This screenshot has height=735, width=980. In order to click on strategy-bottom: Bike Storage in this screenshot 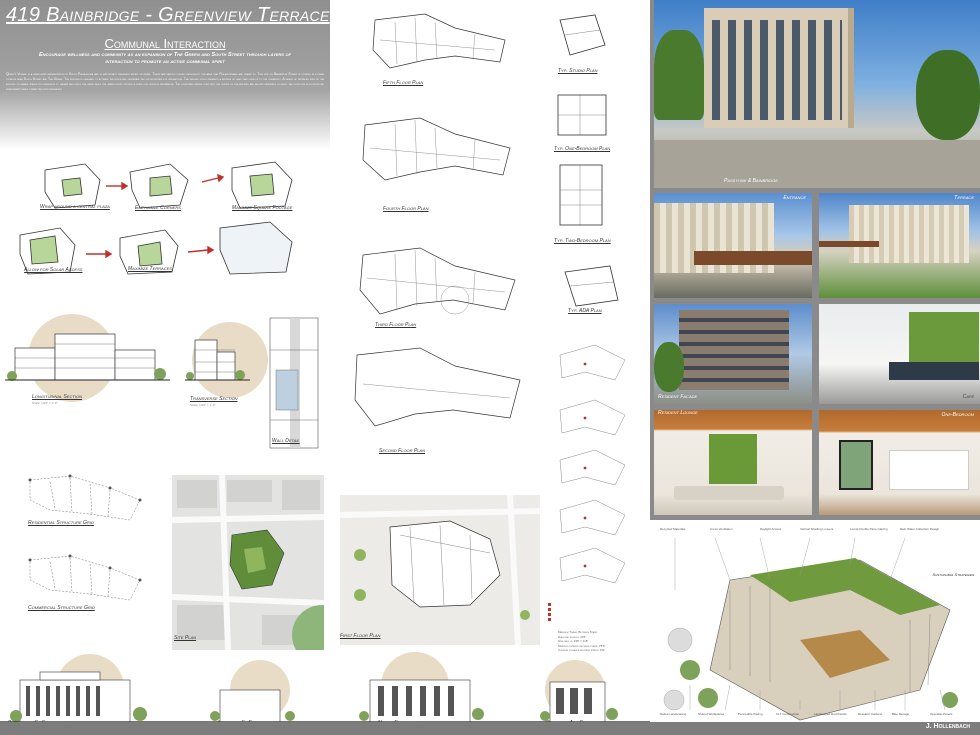, I will do `click(901, 714)`.